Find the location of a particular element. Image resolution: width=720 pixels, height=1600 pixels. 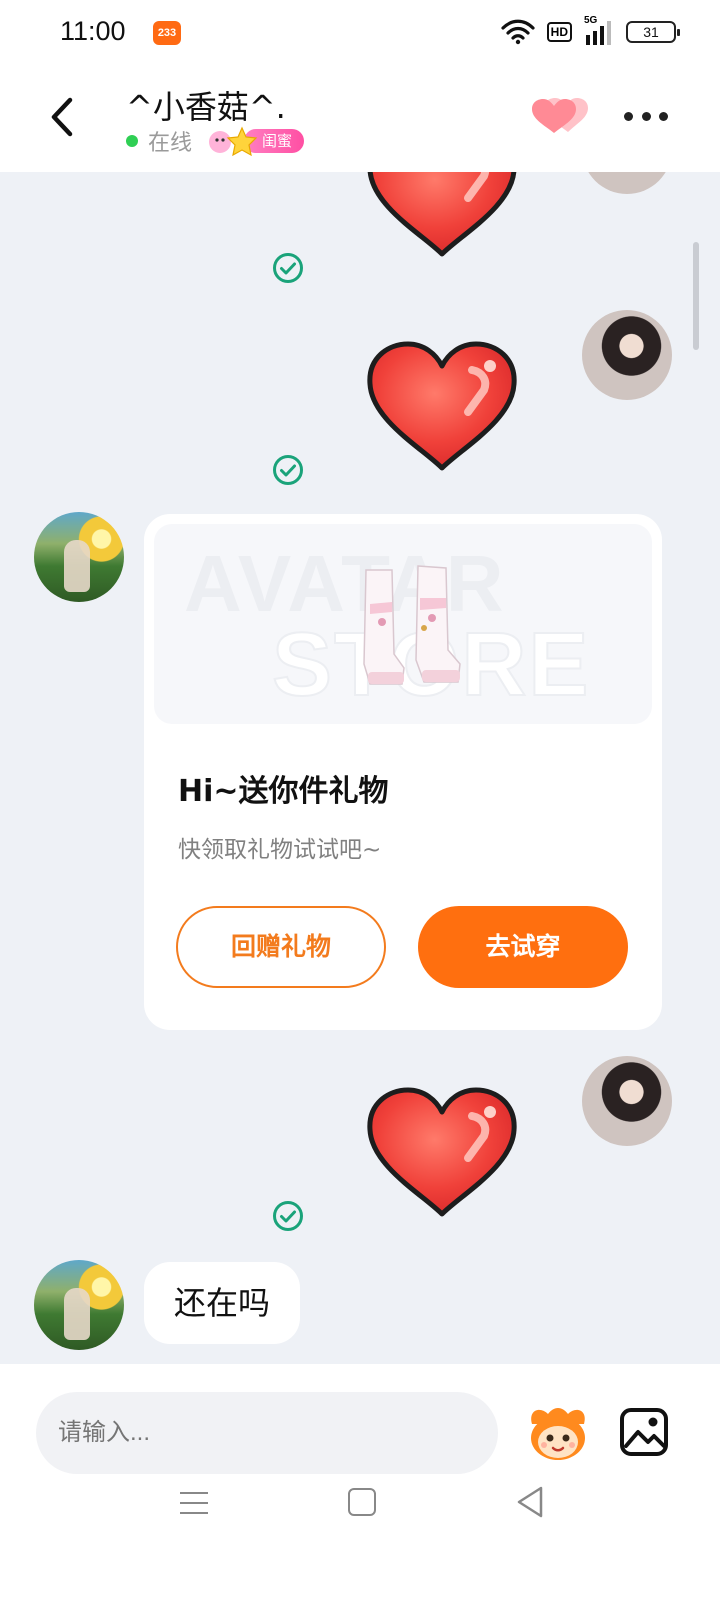

signal-icon: 5G is located at coordinates (599, 30).